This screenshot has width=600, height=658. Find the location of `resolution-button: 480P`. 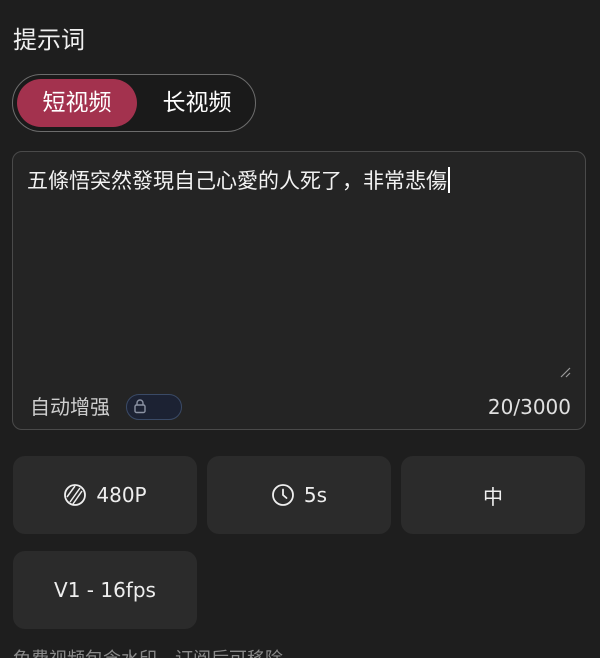

resolution-button: 480P is located at coordinates (105, 495).